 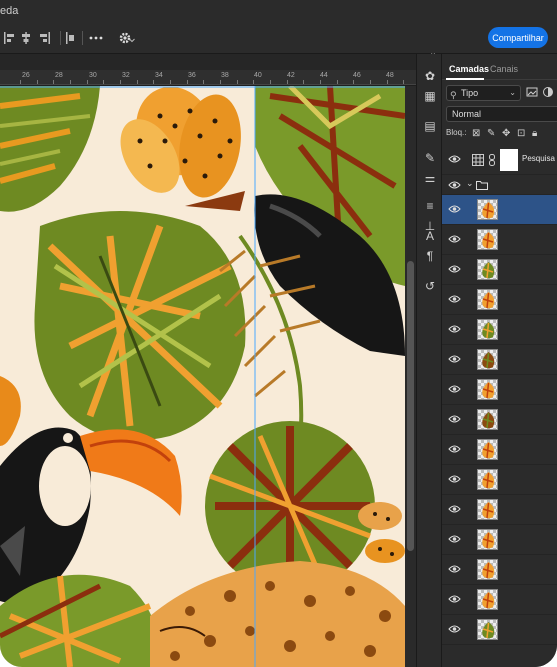 What do you see at coordinates (26, 38) in the screenshot?
I see `align-center-icon` at bounding box center [26, 38].